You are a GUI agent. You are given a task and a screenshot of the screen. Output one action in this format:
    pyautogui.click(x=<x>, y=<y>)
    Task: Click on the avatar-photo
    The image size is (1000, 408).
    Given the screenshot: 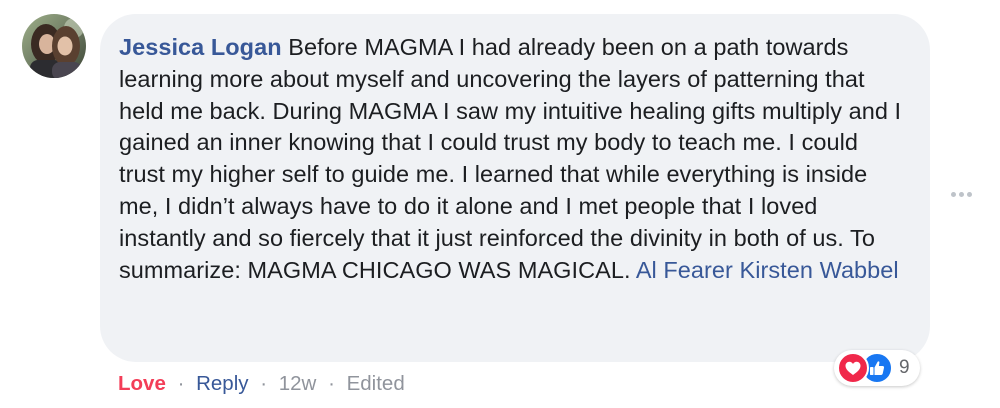 What is the action you would take?
    pyautogui.click(x=54, y=46)
    